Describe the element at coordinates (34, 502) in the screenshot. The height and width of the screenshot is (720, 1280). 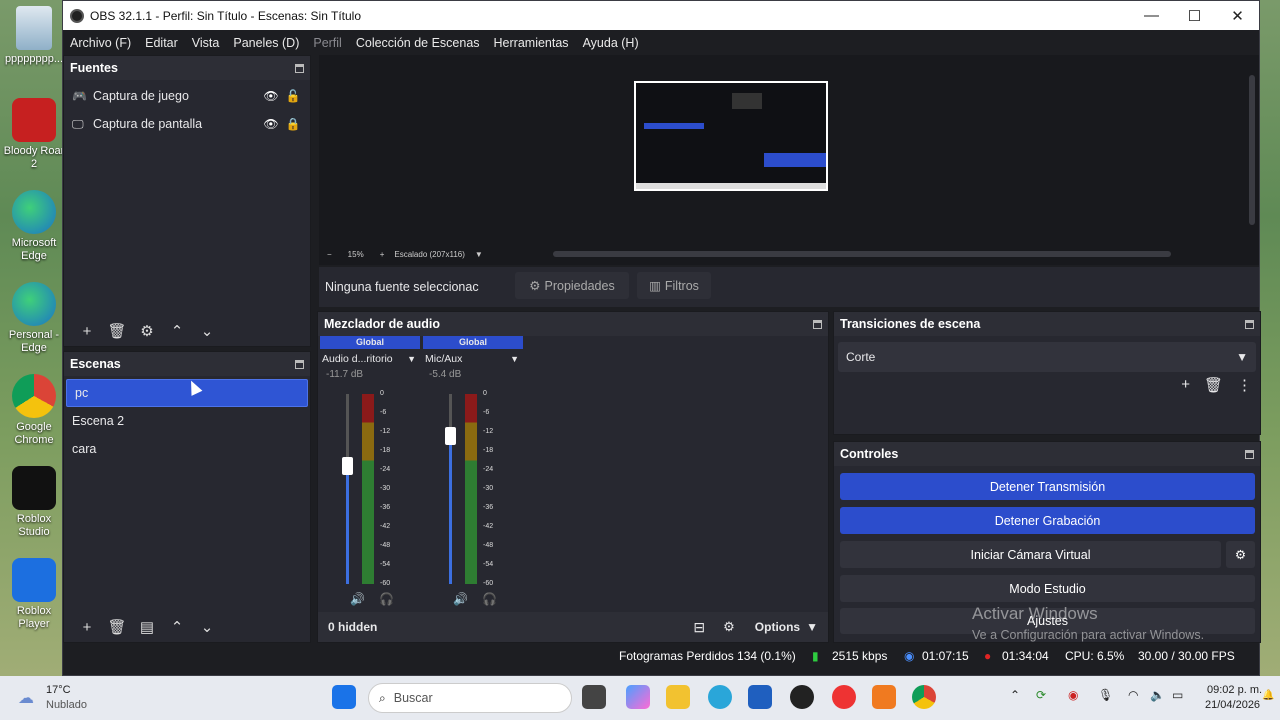
I see `desktop-icon-roblox-studio: Roblox Studio` at that location.